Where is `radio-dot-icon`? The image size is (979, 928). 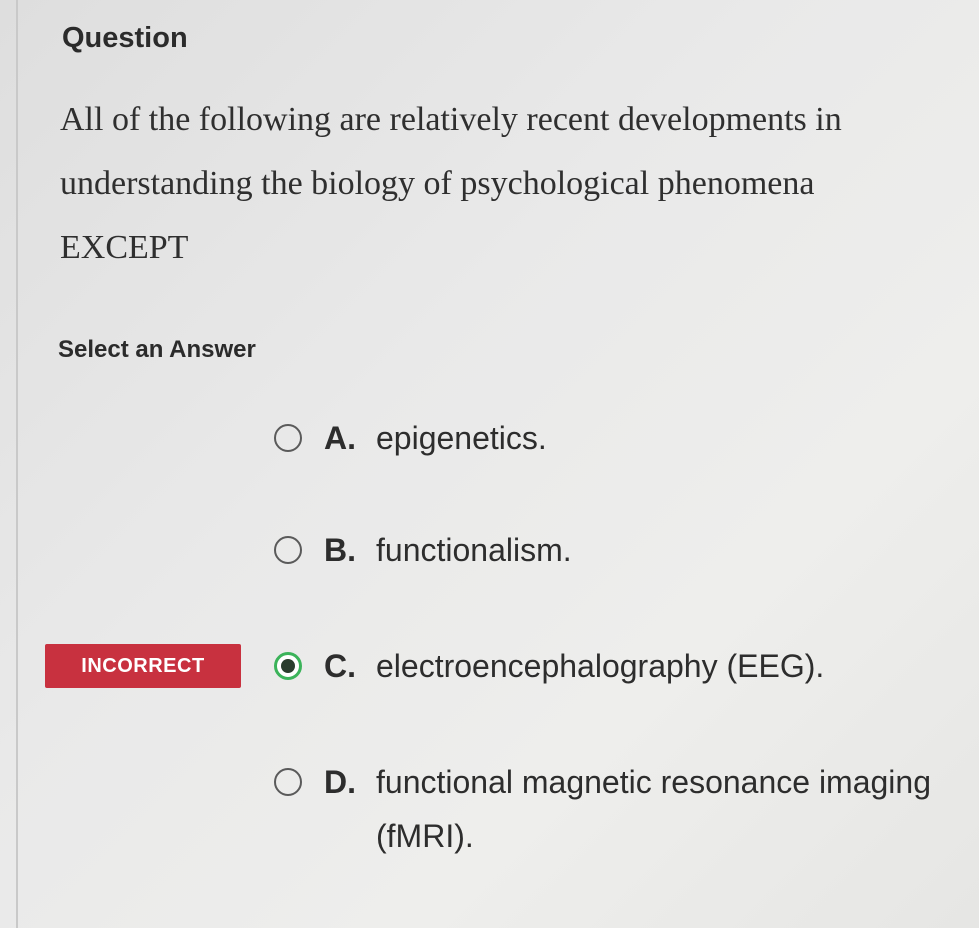 radio-dot-icon is located at coordinates (288, 666).